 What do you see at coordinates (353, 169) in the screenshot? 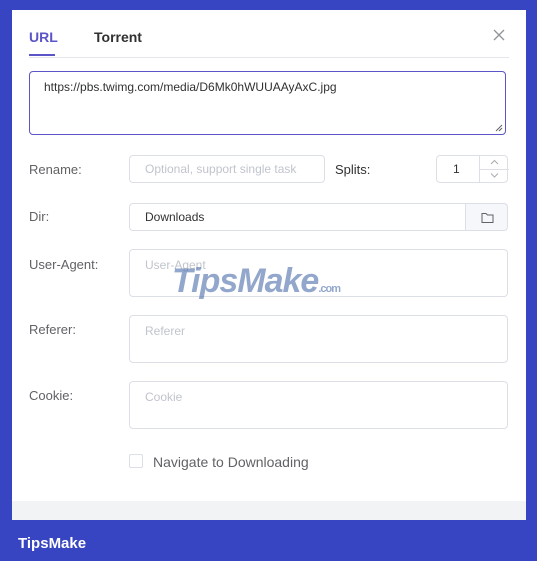
I see `splits-label: Splits:` at bounding box center [353, 169].